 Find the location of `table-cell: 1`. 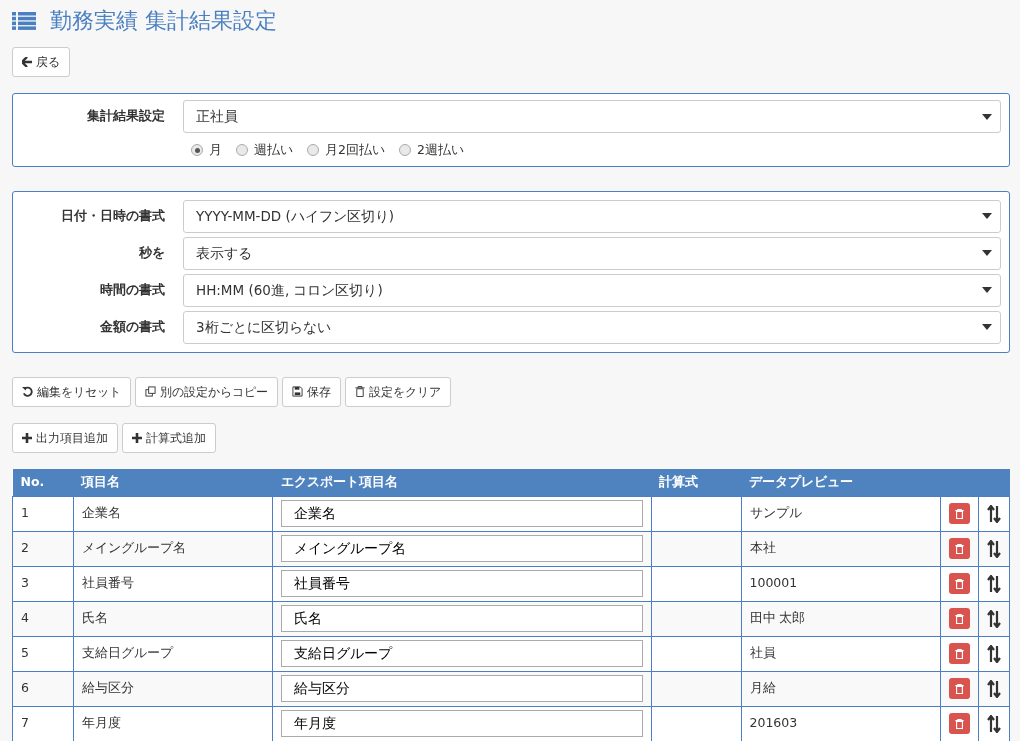

table-cell: 1 is located at coordinates (43, 513).